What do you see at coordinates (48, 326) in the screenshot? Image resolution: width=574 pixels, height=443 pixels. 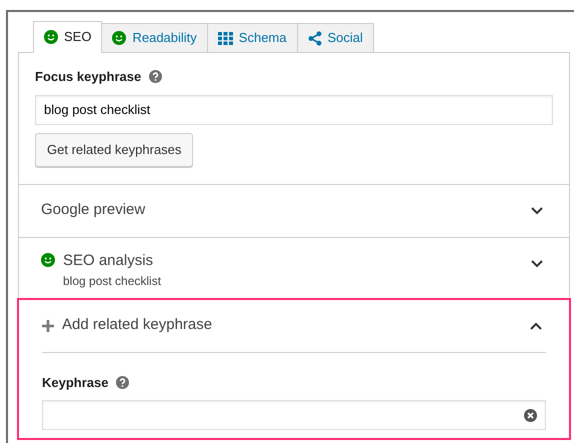 I see `plus-icon` at bounding box center [48, 326].